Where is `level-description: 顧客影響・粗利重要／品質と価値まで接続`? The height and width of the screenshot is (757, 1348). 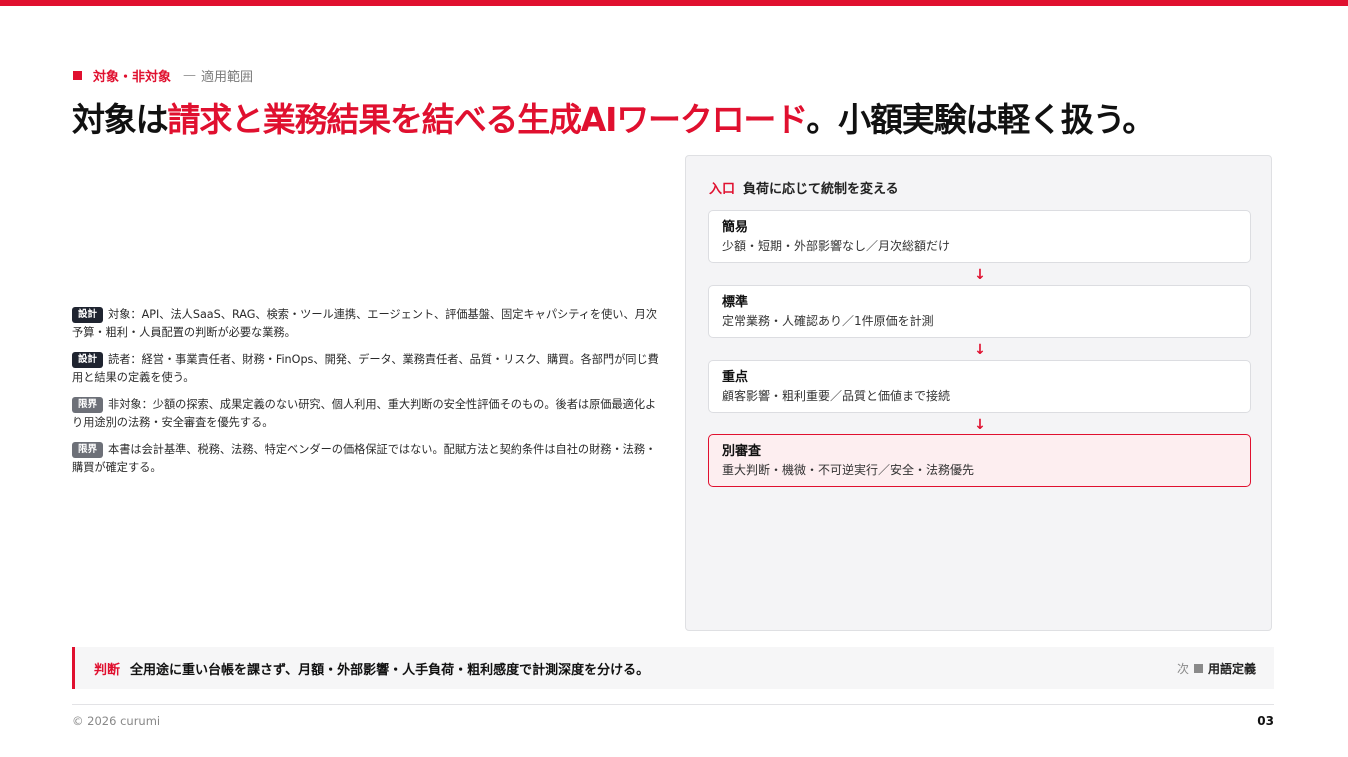 level-description: 顧客影響・粗利重要／品質と価値まで接続 is located at coordinates (836, 396).